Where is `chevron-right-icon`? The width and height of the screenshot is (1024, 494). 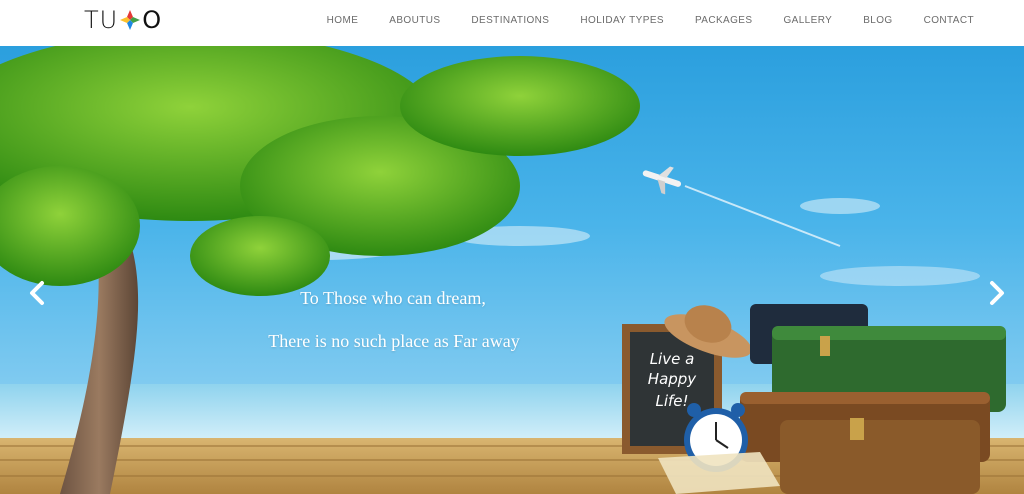 chevron-right-icon is located at coordinates (997, 293).